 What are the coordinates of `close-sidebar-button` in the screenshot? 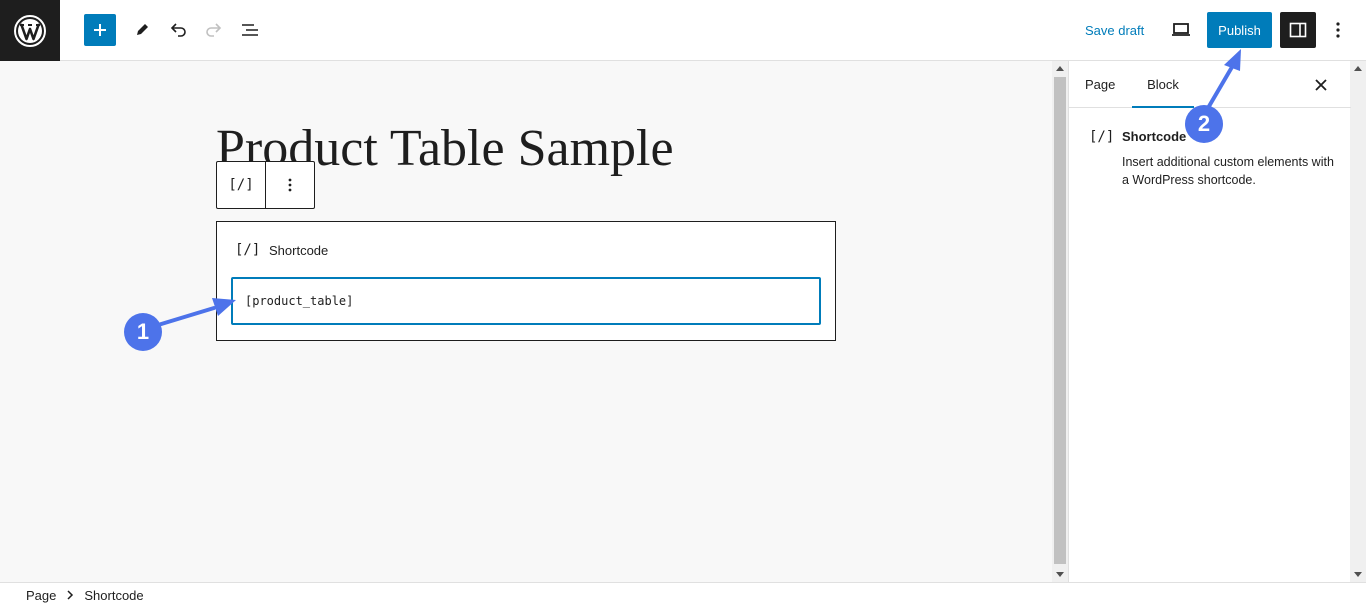 It's located at (1321, 85).